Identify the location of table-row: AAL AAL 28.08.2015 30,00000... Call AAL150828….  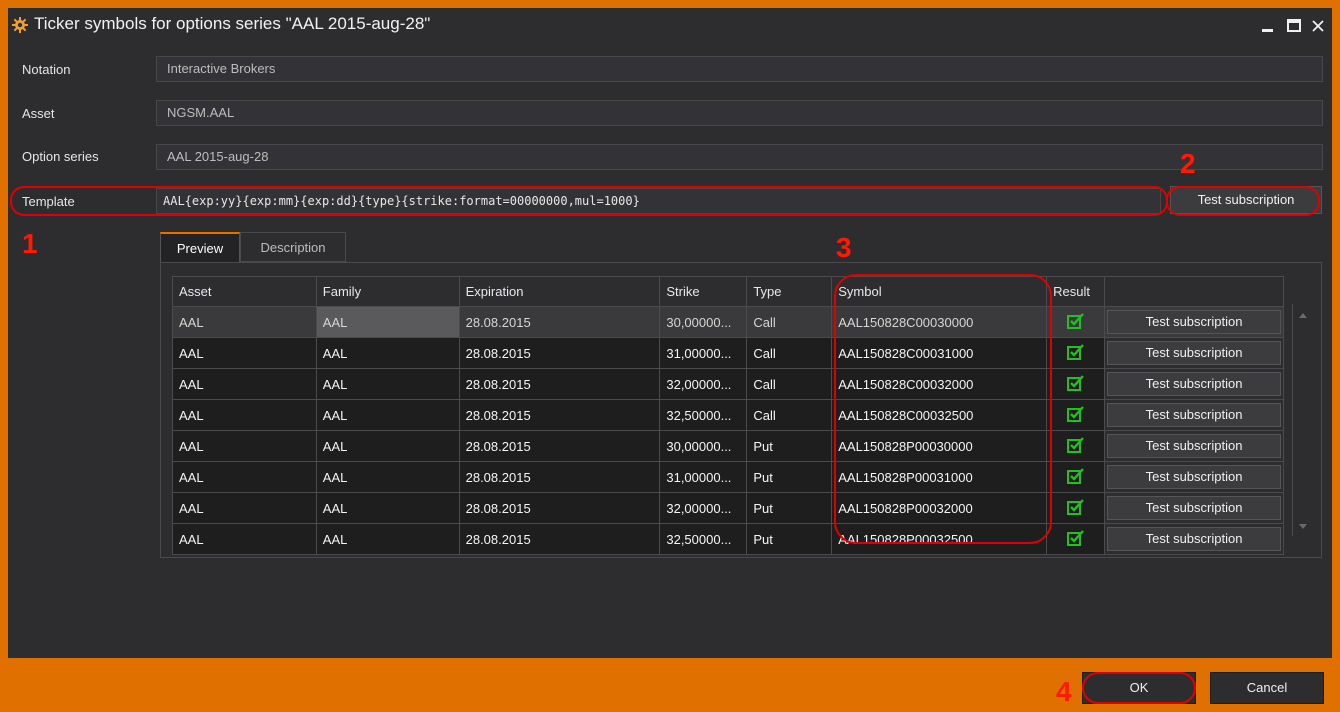
(728, 322).